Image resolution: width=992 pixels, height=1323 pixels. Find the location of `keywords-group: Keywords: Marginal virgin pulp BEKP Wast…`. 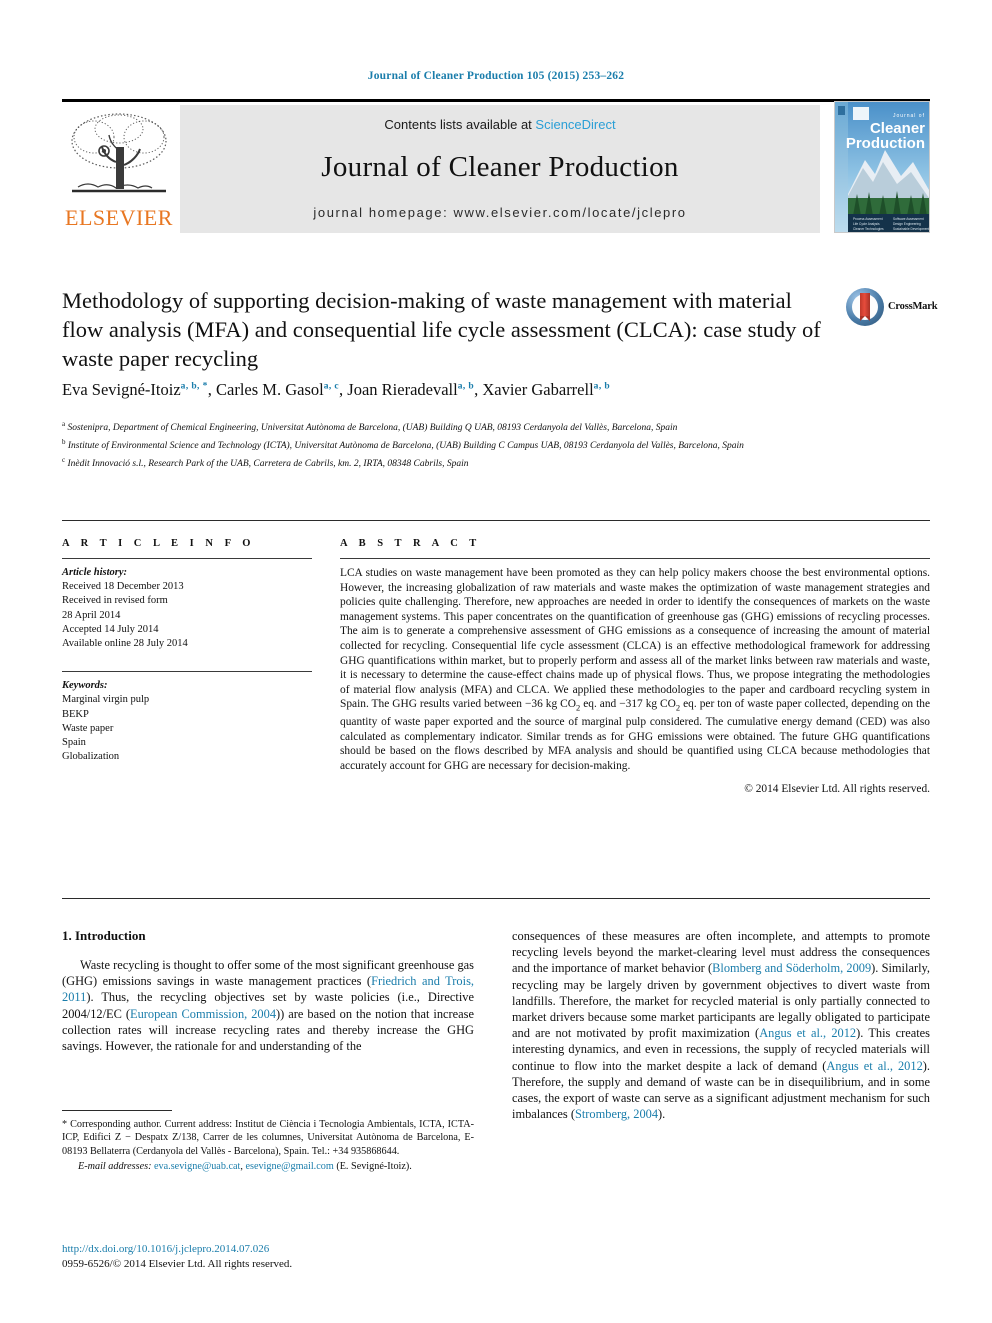

keywords-group: Keywords: Marginal virgin pulp BEKP Wast… is located at coordinates (187, 721).